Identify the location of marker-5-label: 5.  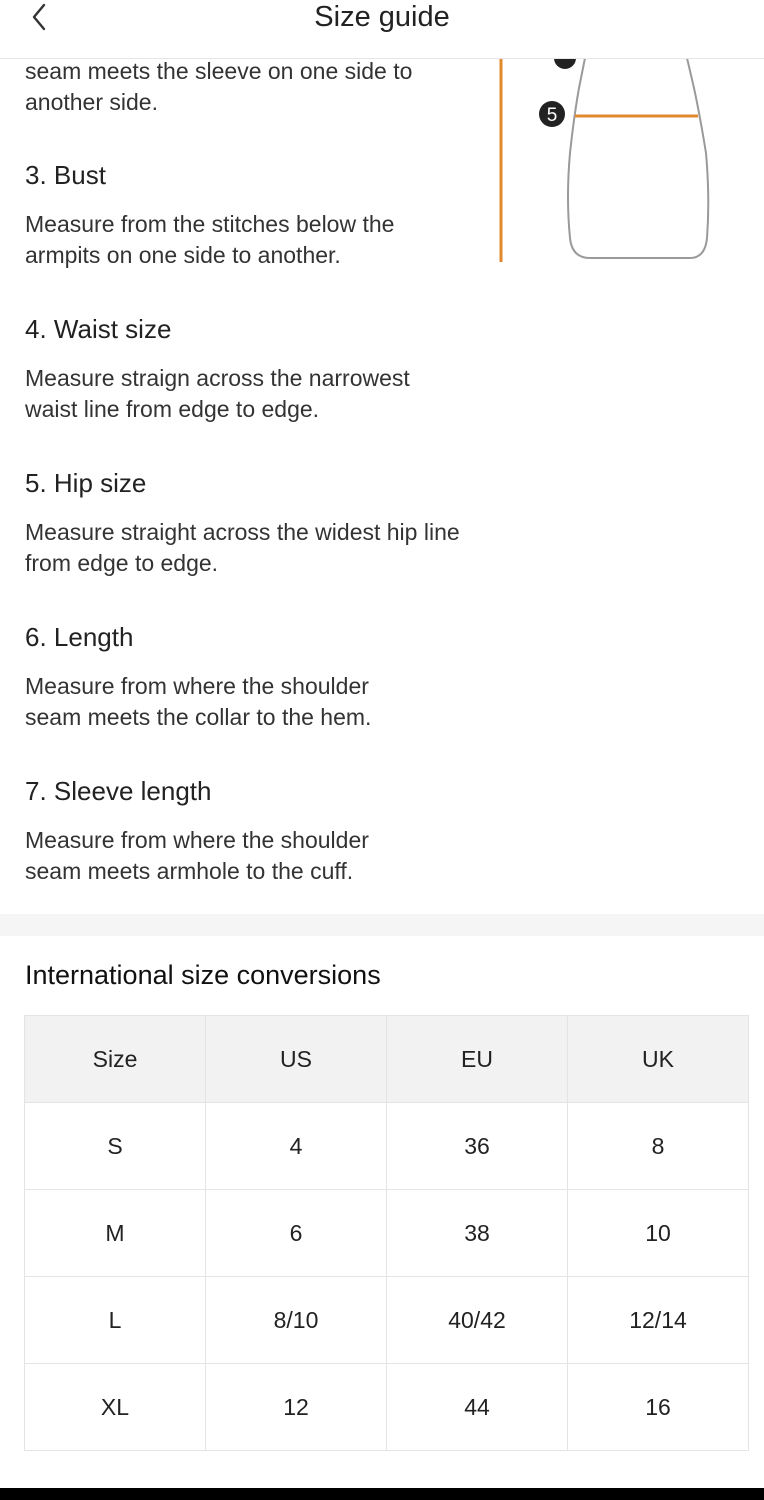
(552, 115).